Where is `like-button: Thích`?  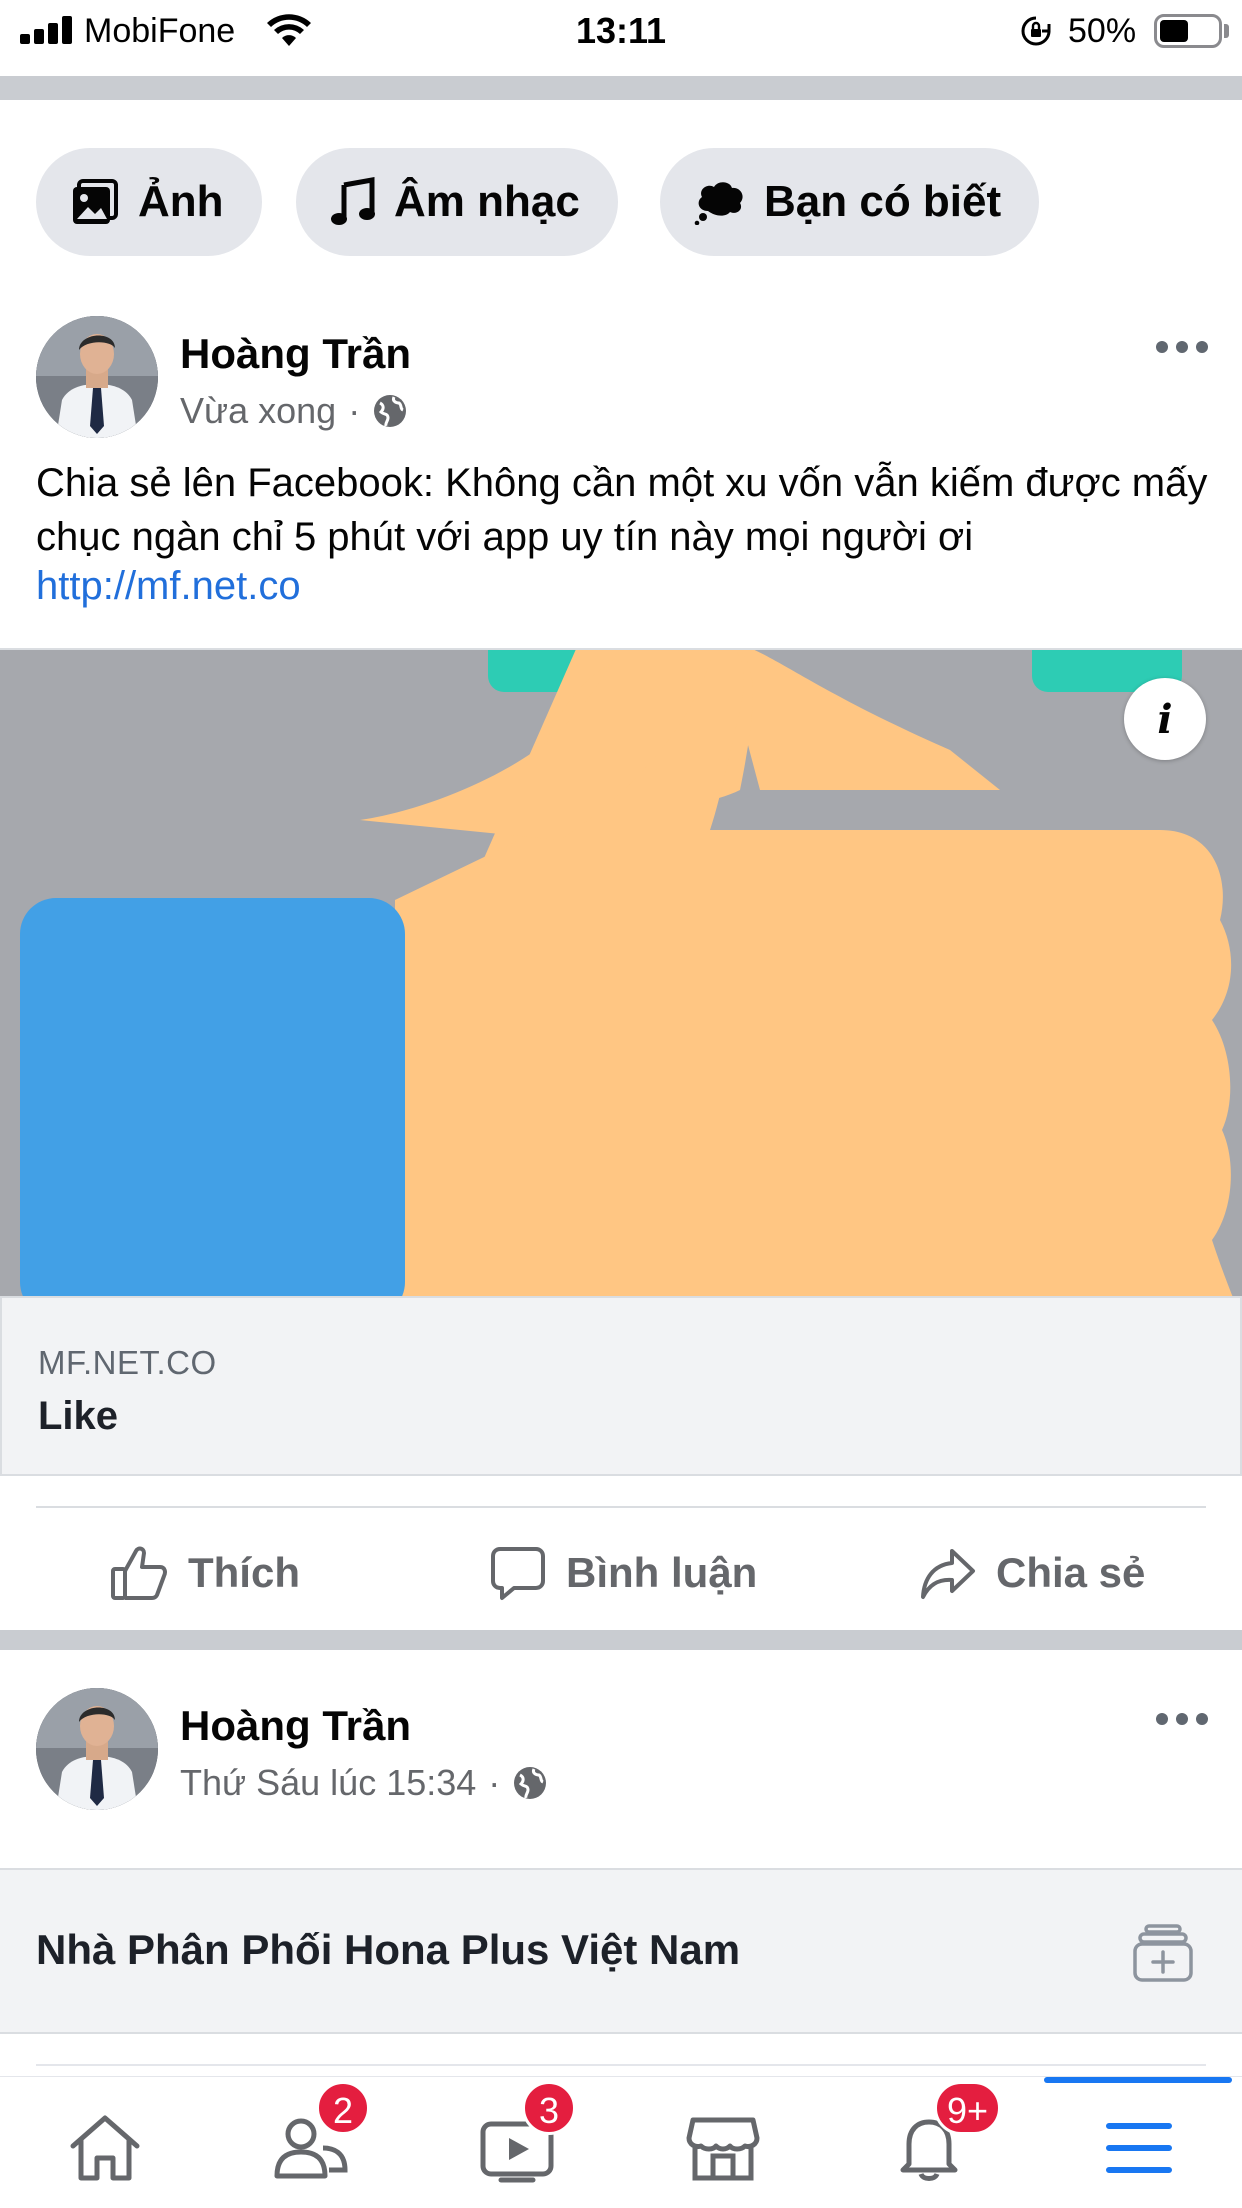
like-button: Thích is located at coordinates (205, 1573).